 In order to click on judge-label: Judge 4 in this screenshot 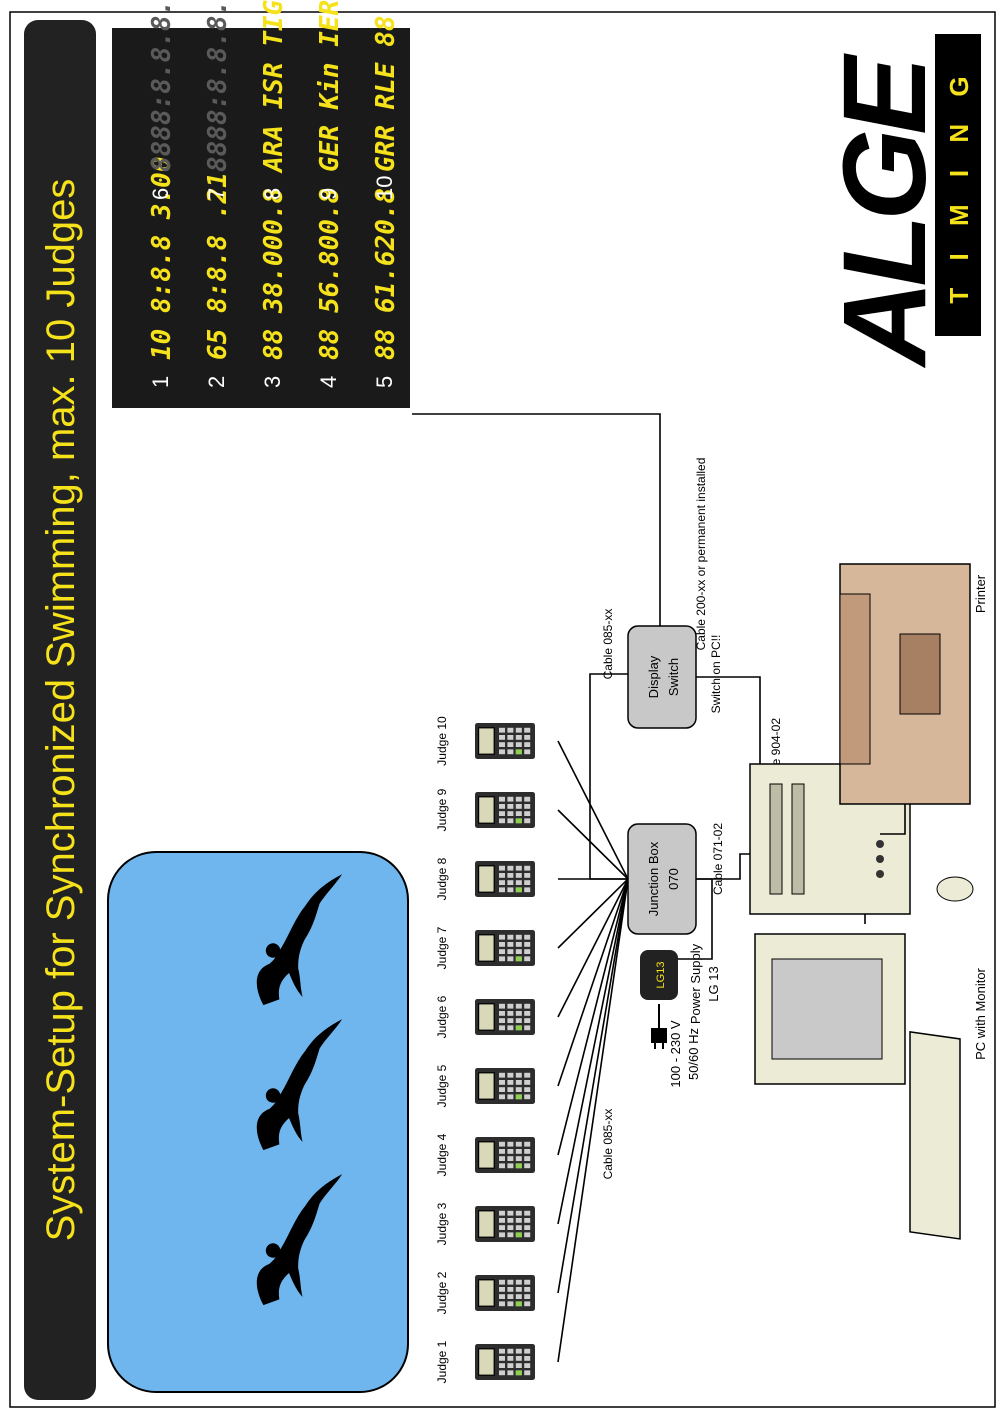, I will do `click(442, 1154)`.